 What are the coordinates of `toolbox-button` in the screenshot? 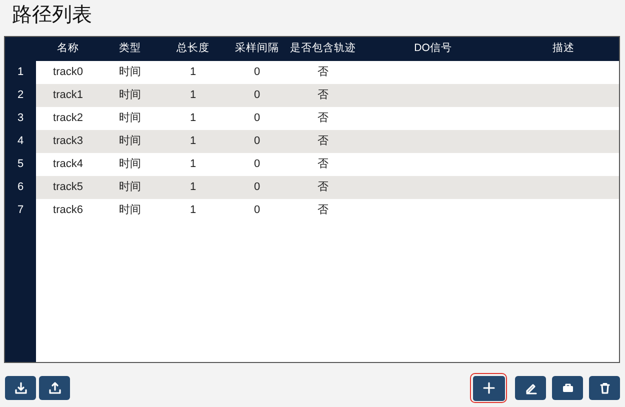 It's located at (567, 388).